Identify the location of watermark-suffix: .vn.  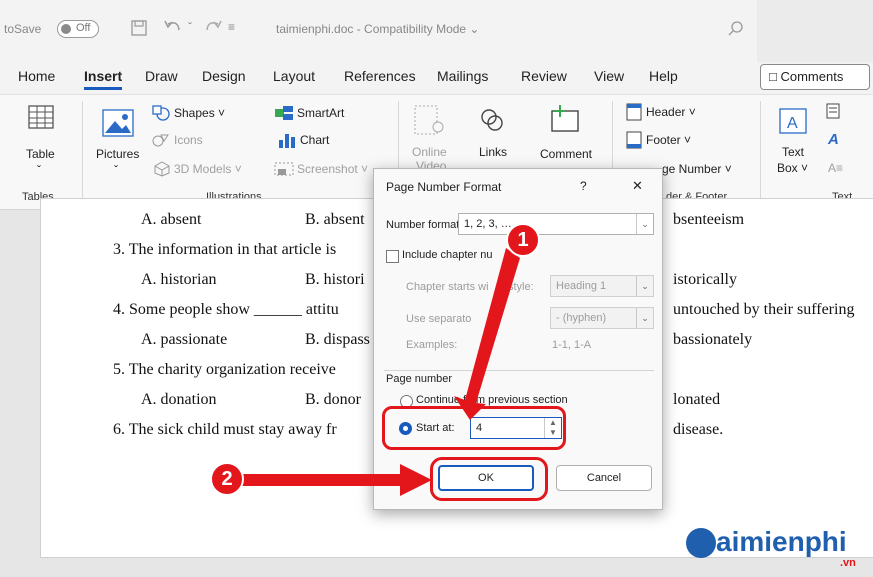
(848, 563).